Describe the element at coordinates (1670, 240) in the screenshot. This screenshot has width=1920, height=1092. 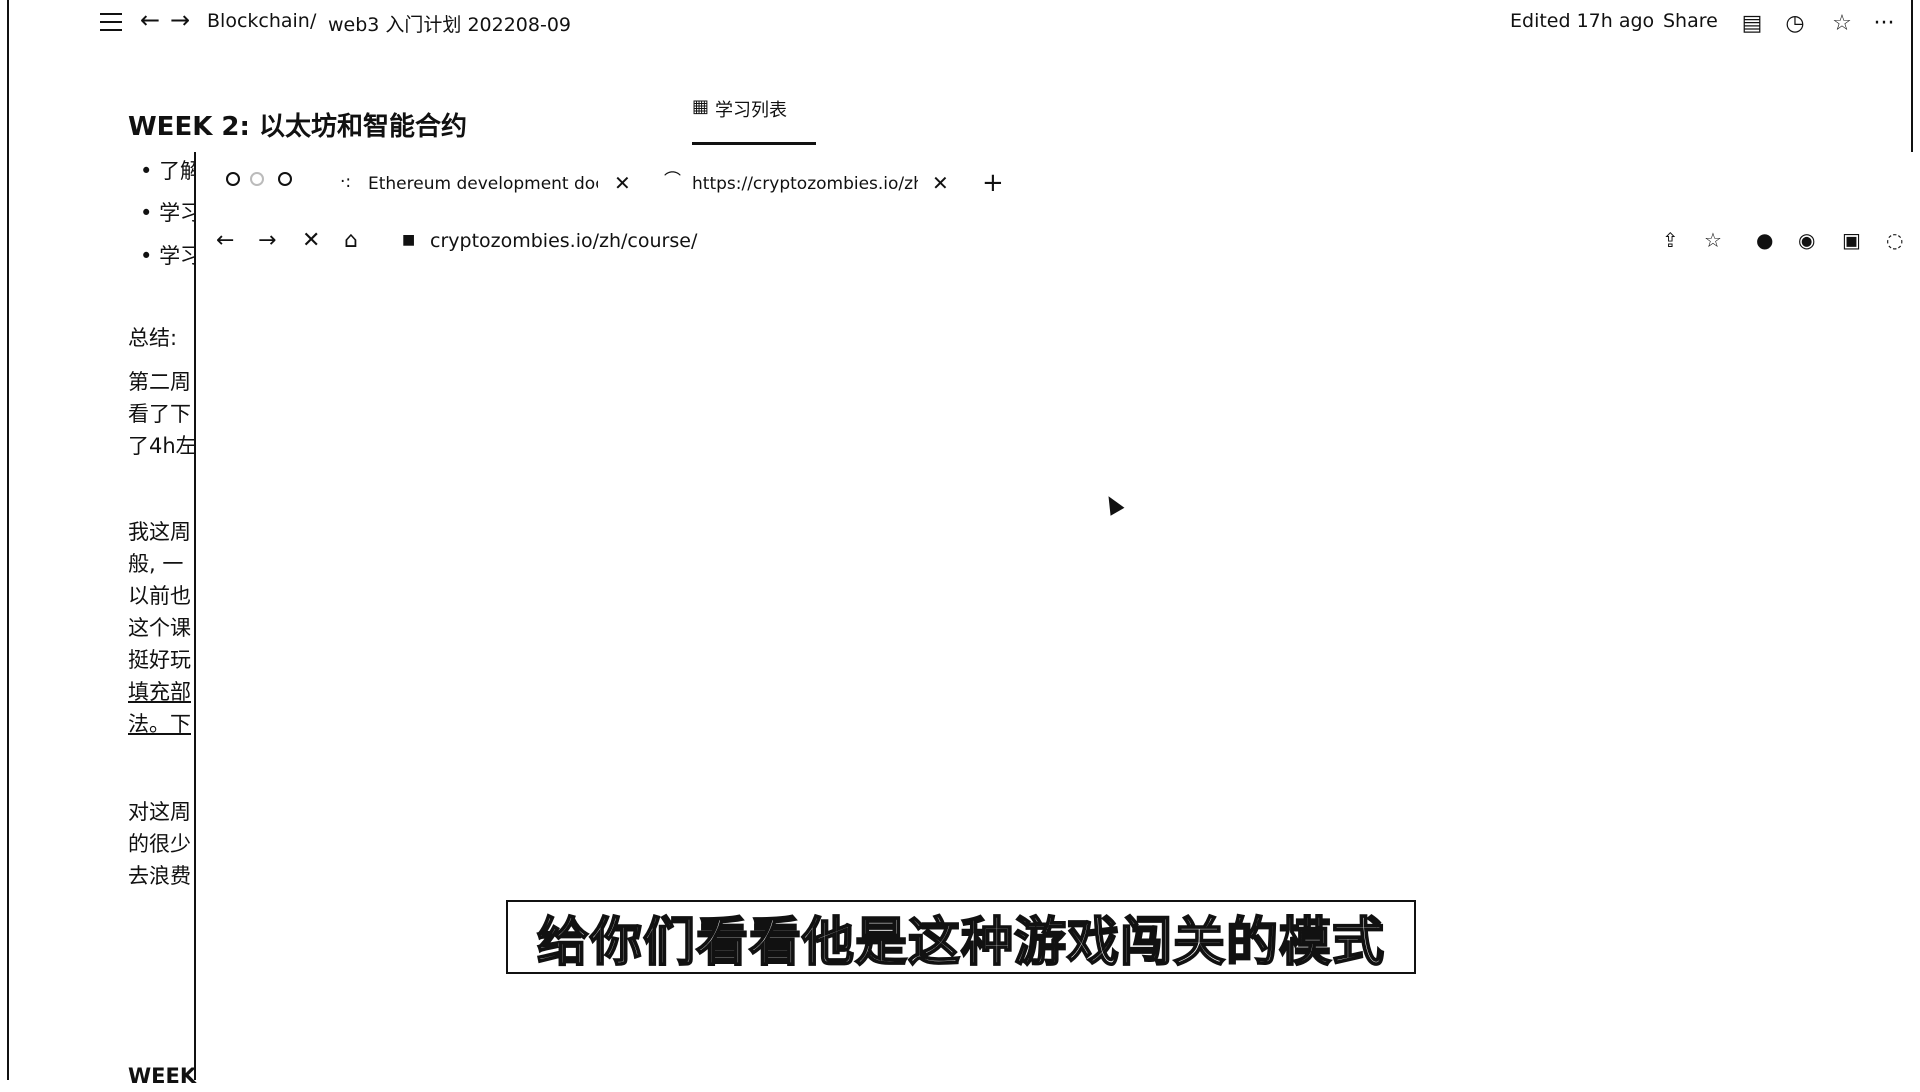
I see `share-icon: ⇪` at that location.